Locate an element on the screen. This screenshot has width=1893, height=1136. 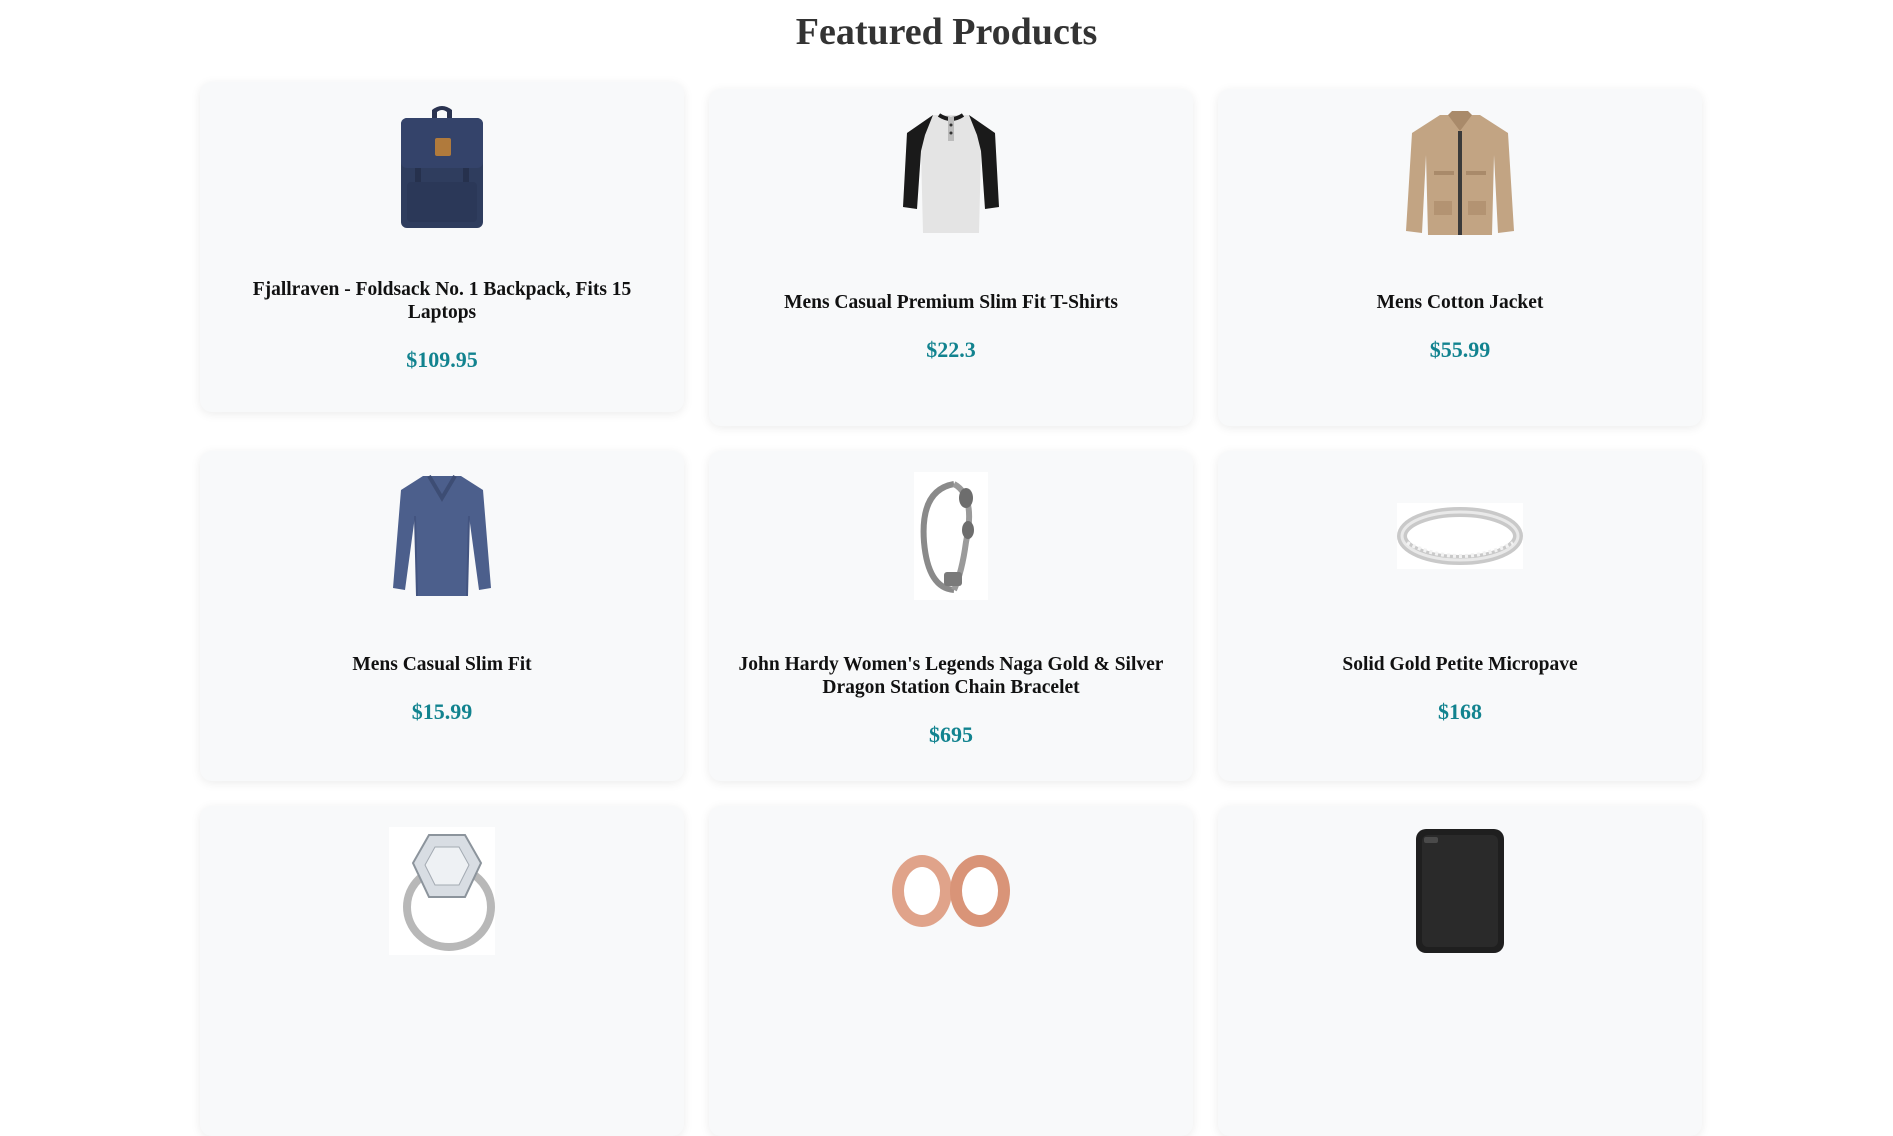
diamond-ring-icon is located at coordinates (442, 891).